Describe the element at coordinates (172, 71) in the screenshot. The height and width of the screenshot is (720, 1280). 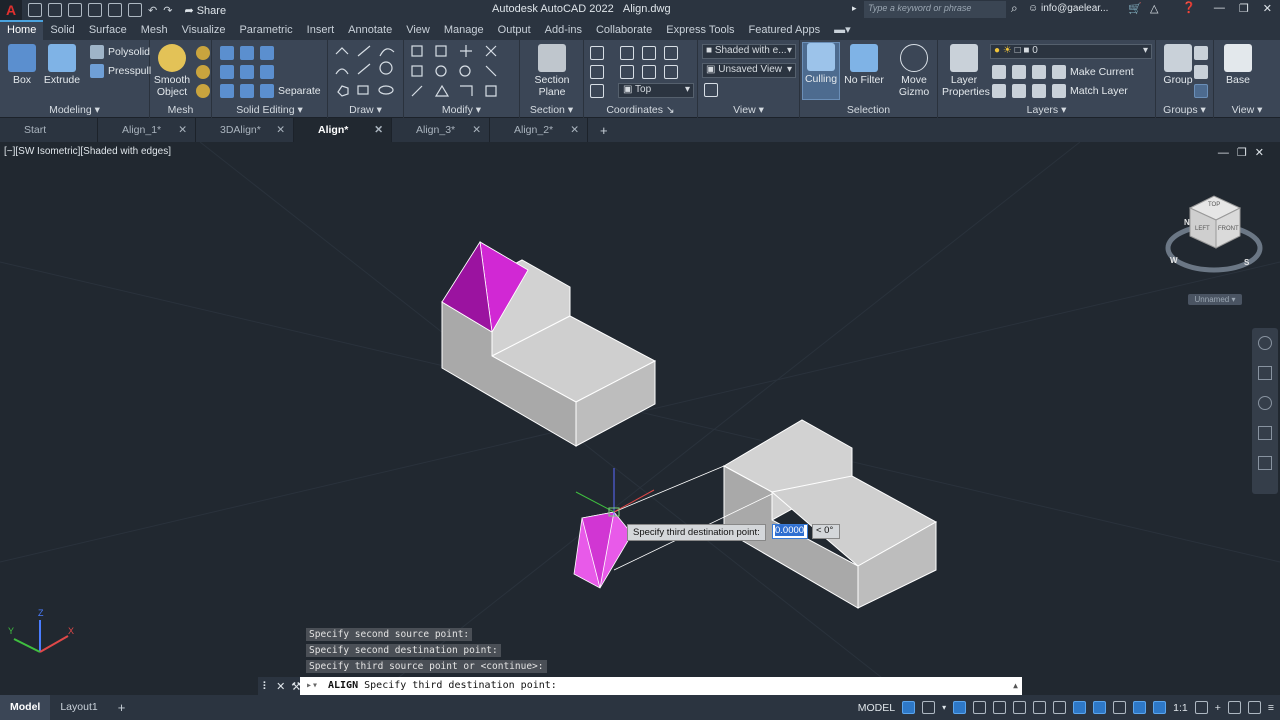
I see `smooth-object-button: Smooth Object` at that location.